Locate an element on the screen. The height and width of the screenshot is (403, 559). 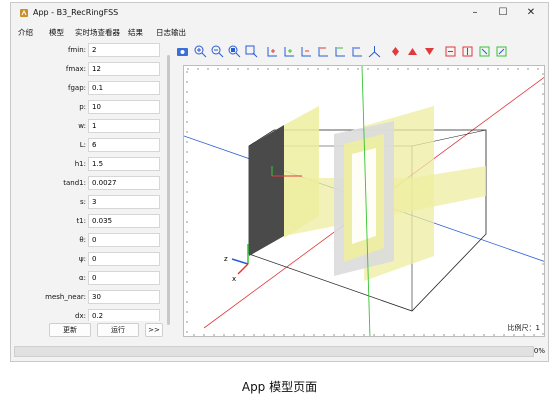
param-row: p: is located at coordinates (92, 107).